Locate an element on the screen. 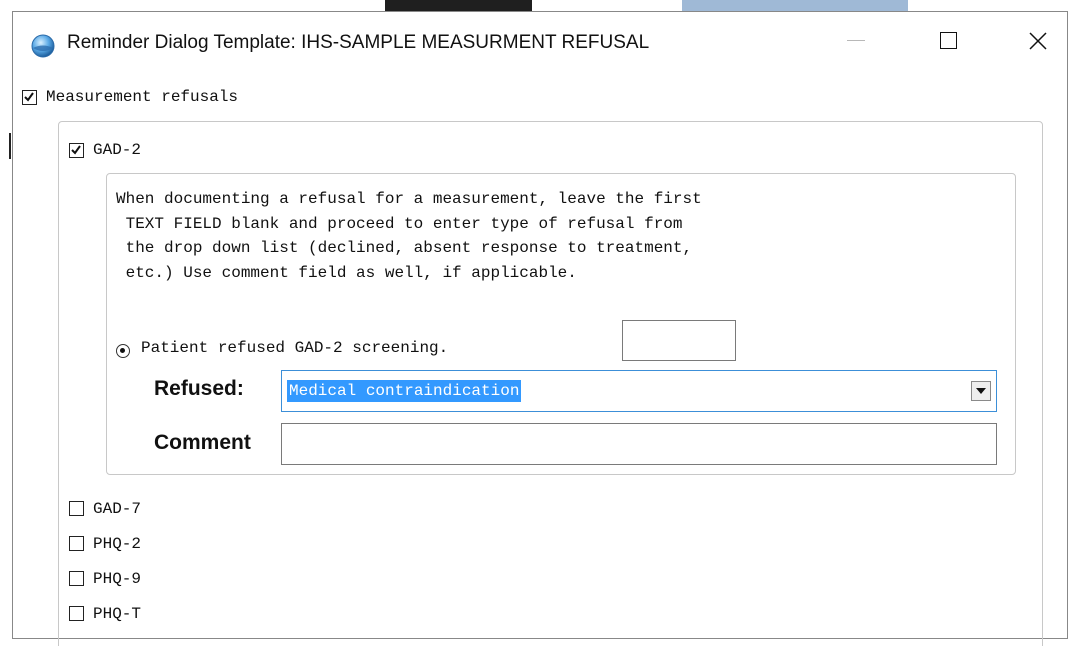 Image resolution: width=1077 pixels, height=646 pixels. refused-label: Refused: is located at coordinates (199, 388).